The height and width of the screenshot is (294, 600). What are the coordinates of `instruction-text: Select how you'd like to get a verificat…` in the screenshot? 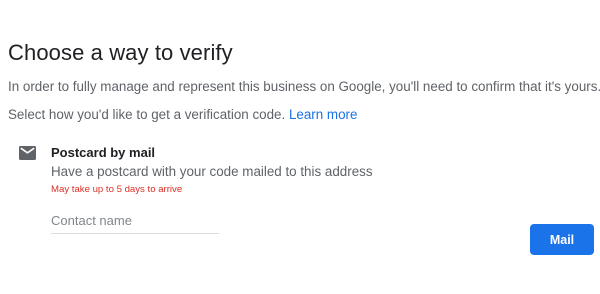 It's located at (147, 114).